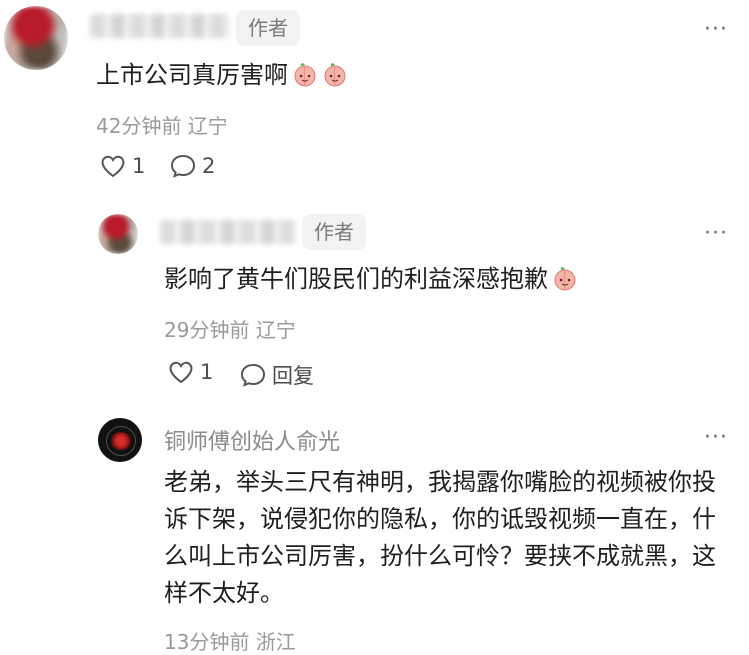 The image size is (749, 655). What do you see at coordinates (192, 75) in the screenshot?
I see `comment-text-content: 上市公司真厉害啊` at bounding box center [192, 75].